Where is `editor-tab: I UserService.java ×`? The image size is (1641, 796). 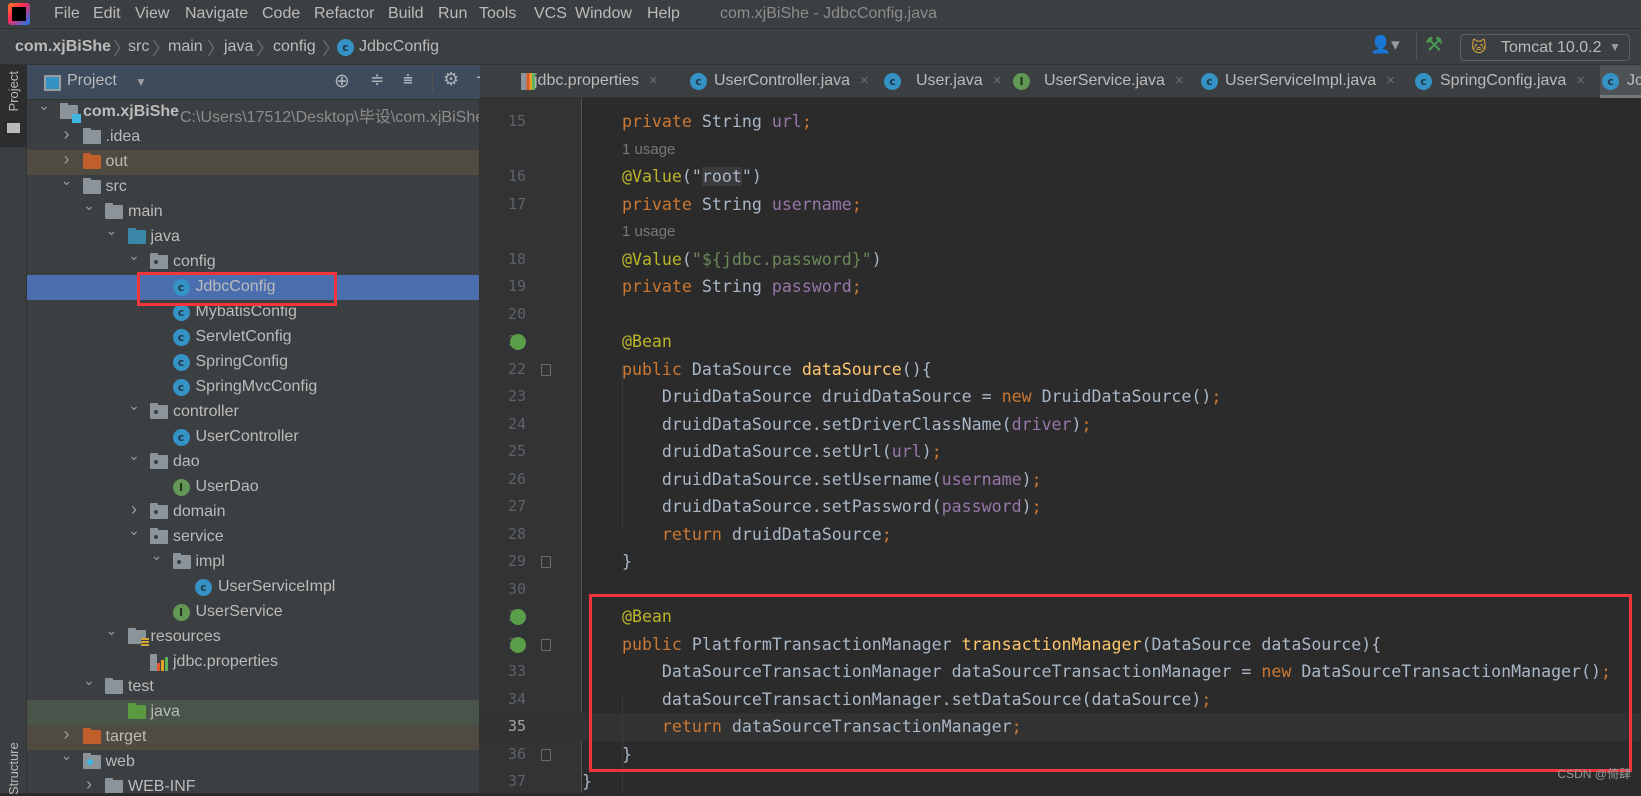 editor-tab: I UserService.java × is located at coordinates (1097, 81).